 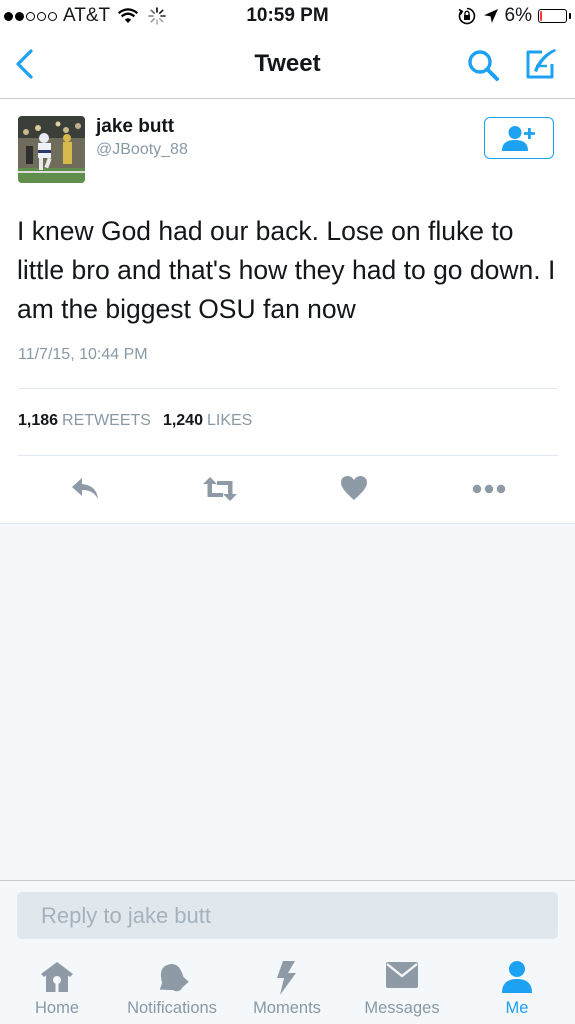 I want to click on search-icon, so click(x=483, y=65).